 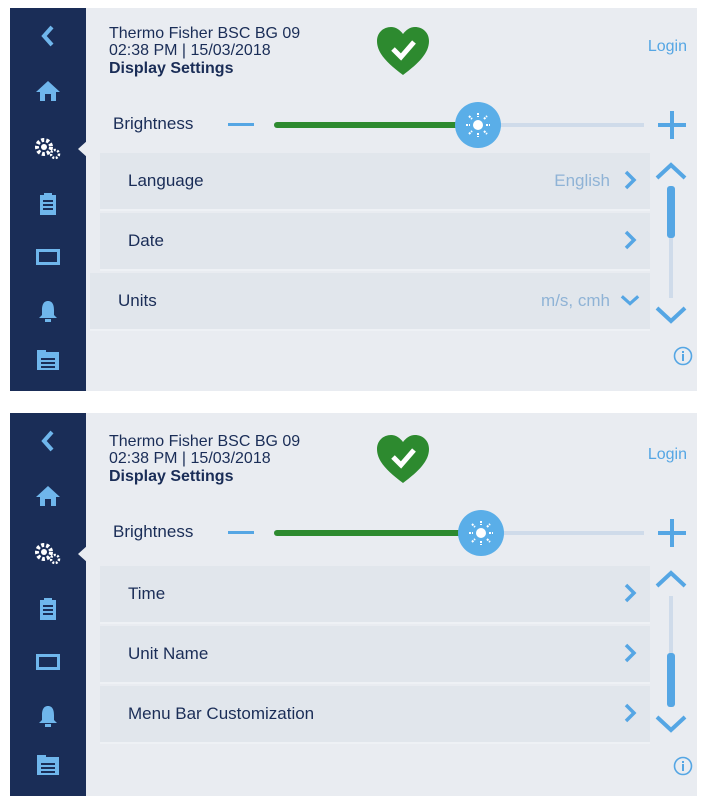 I want to click on list-item-label: Language, so click(x=166, y=180).